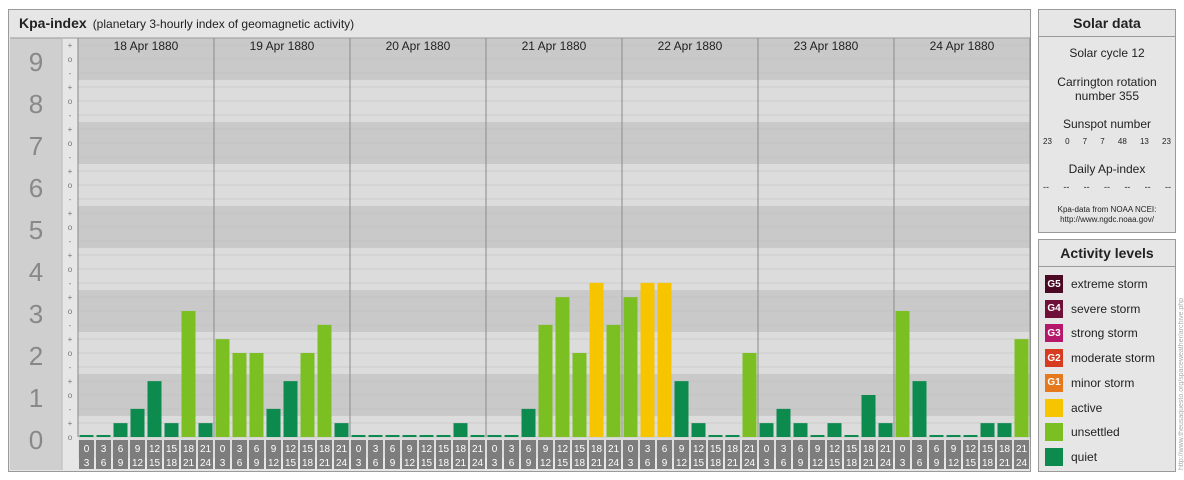  What do you see at coordinates (1096, 284) in the screenshot?
I see `activity-level-extreme-storm: G5 extreme storm` at bounding box center [1096, 284].